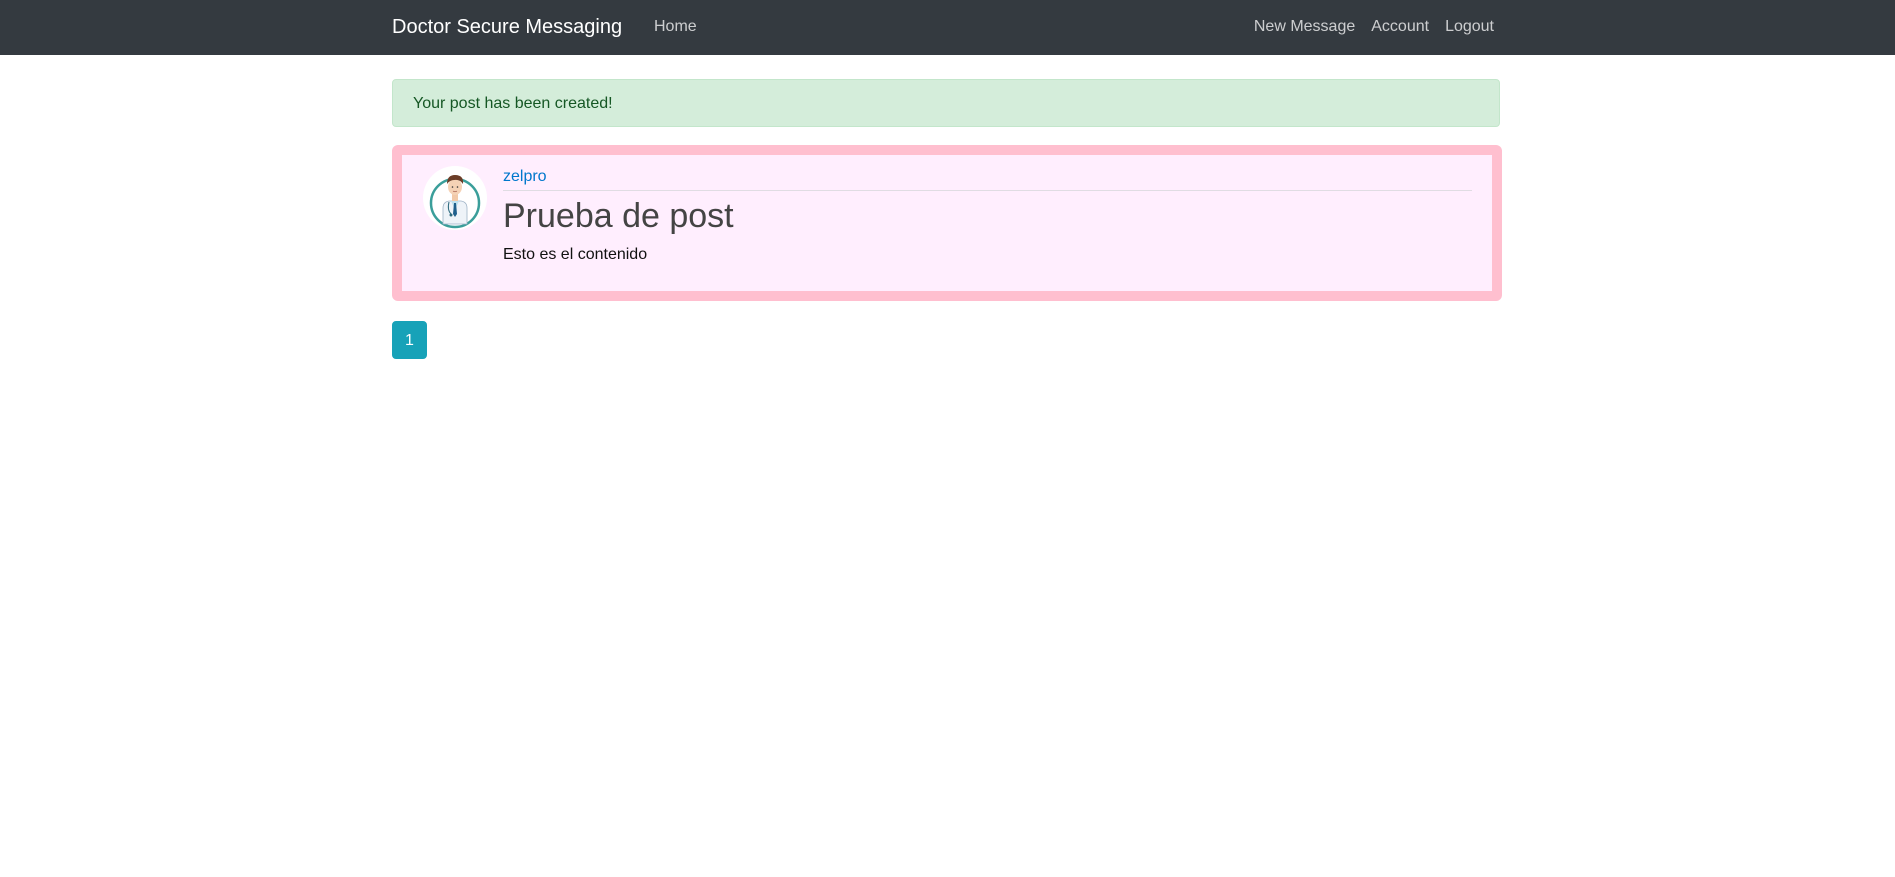 This screenshot has height=877, width=1895. Describe the element at coordinates (946, 103) in the screenshot. I see `success-alert: Your post has been created!` at that location.